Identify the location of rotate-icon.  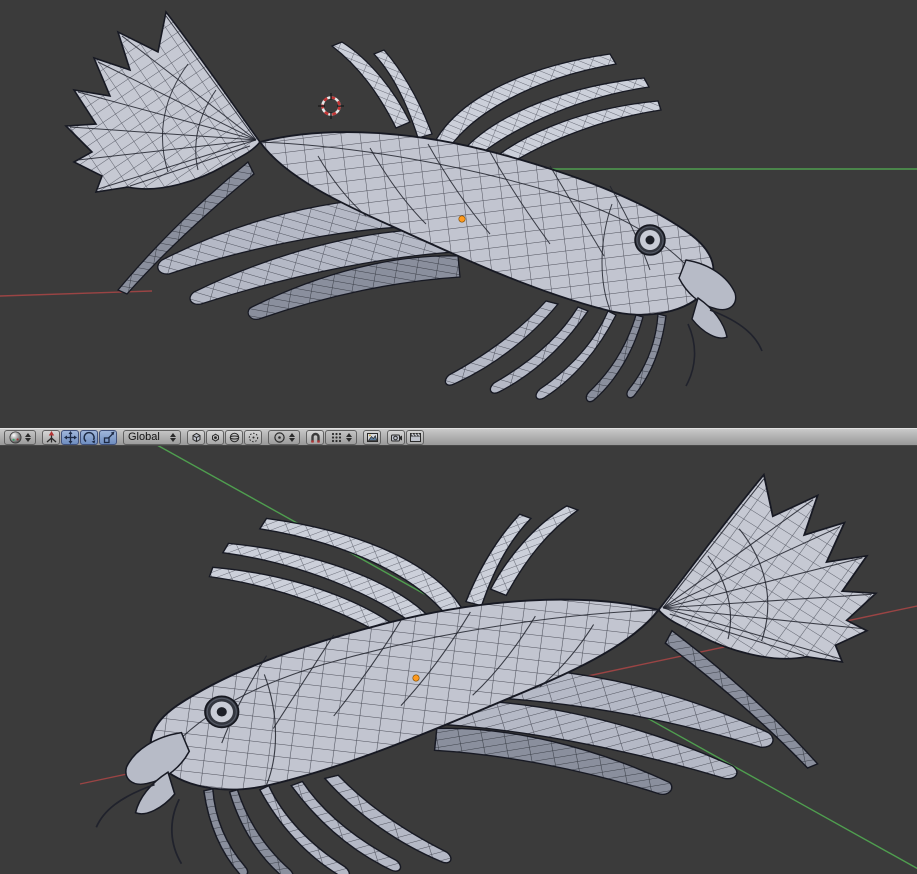
(88, 437).